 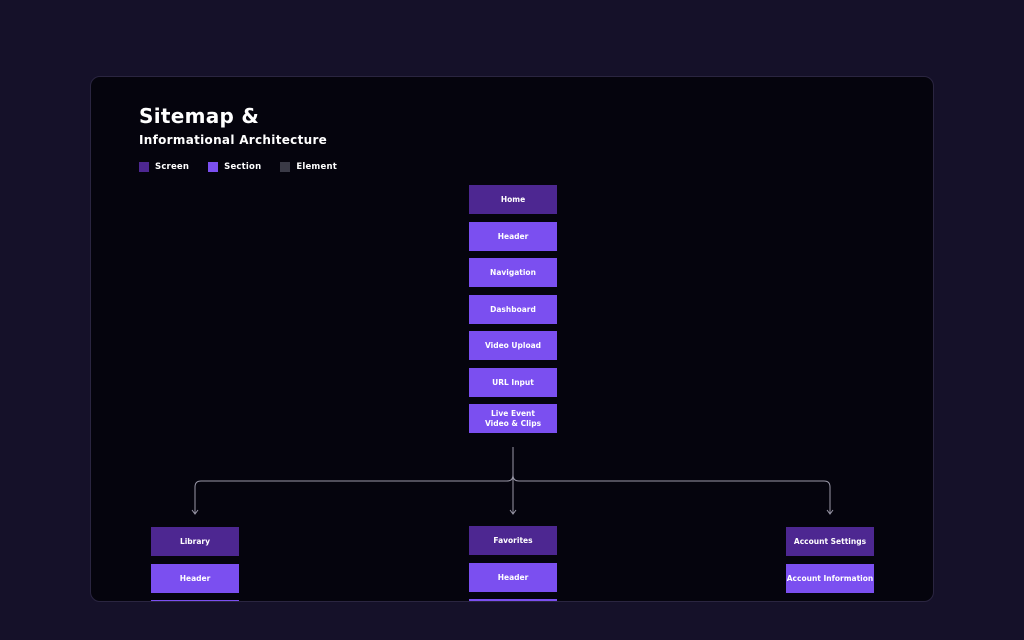 I want to click on node-video-upload: Video Upload, so click(x=513, y=345).